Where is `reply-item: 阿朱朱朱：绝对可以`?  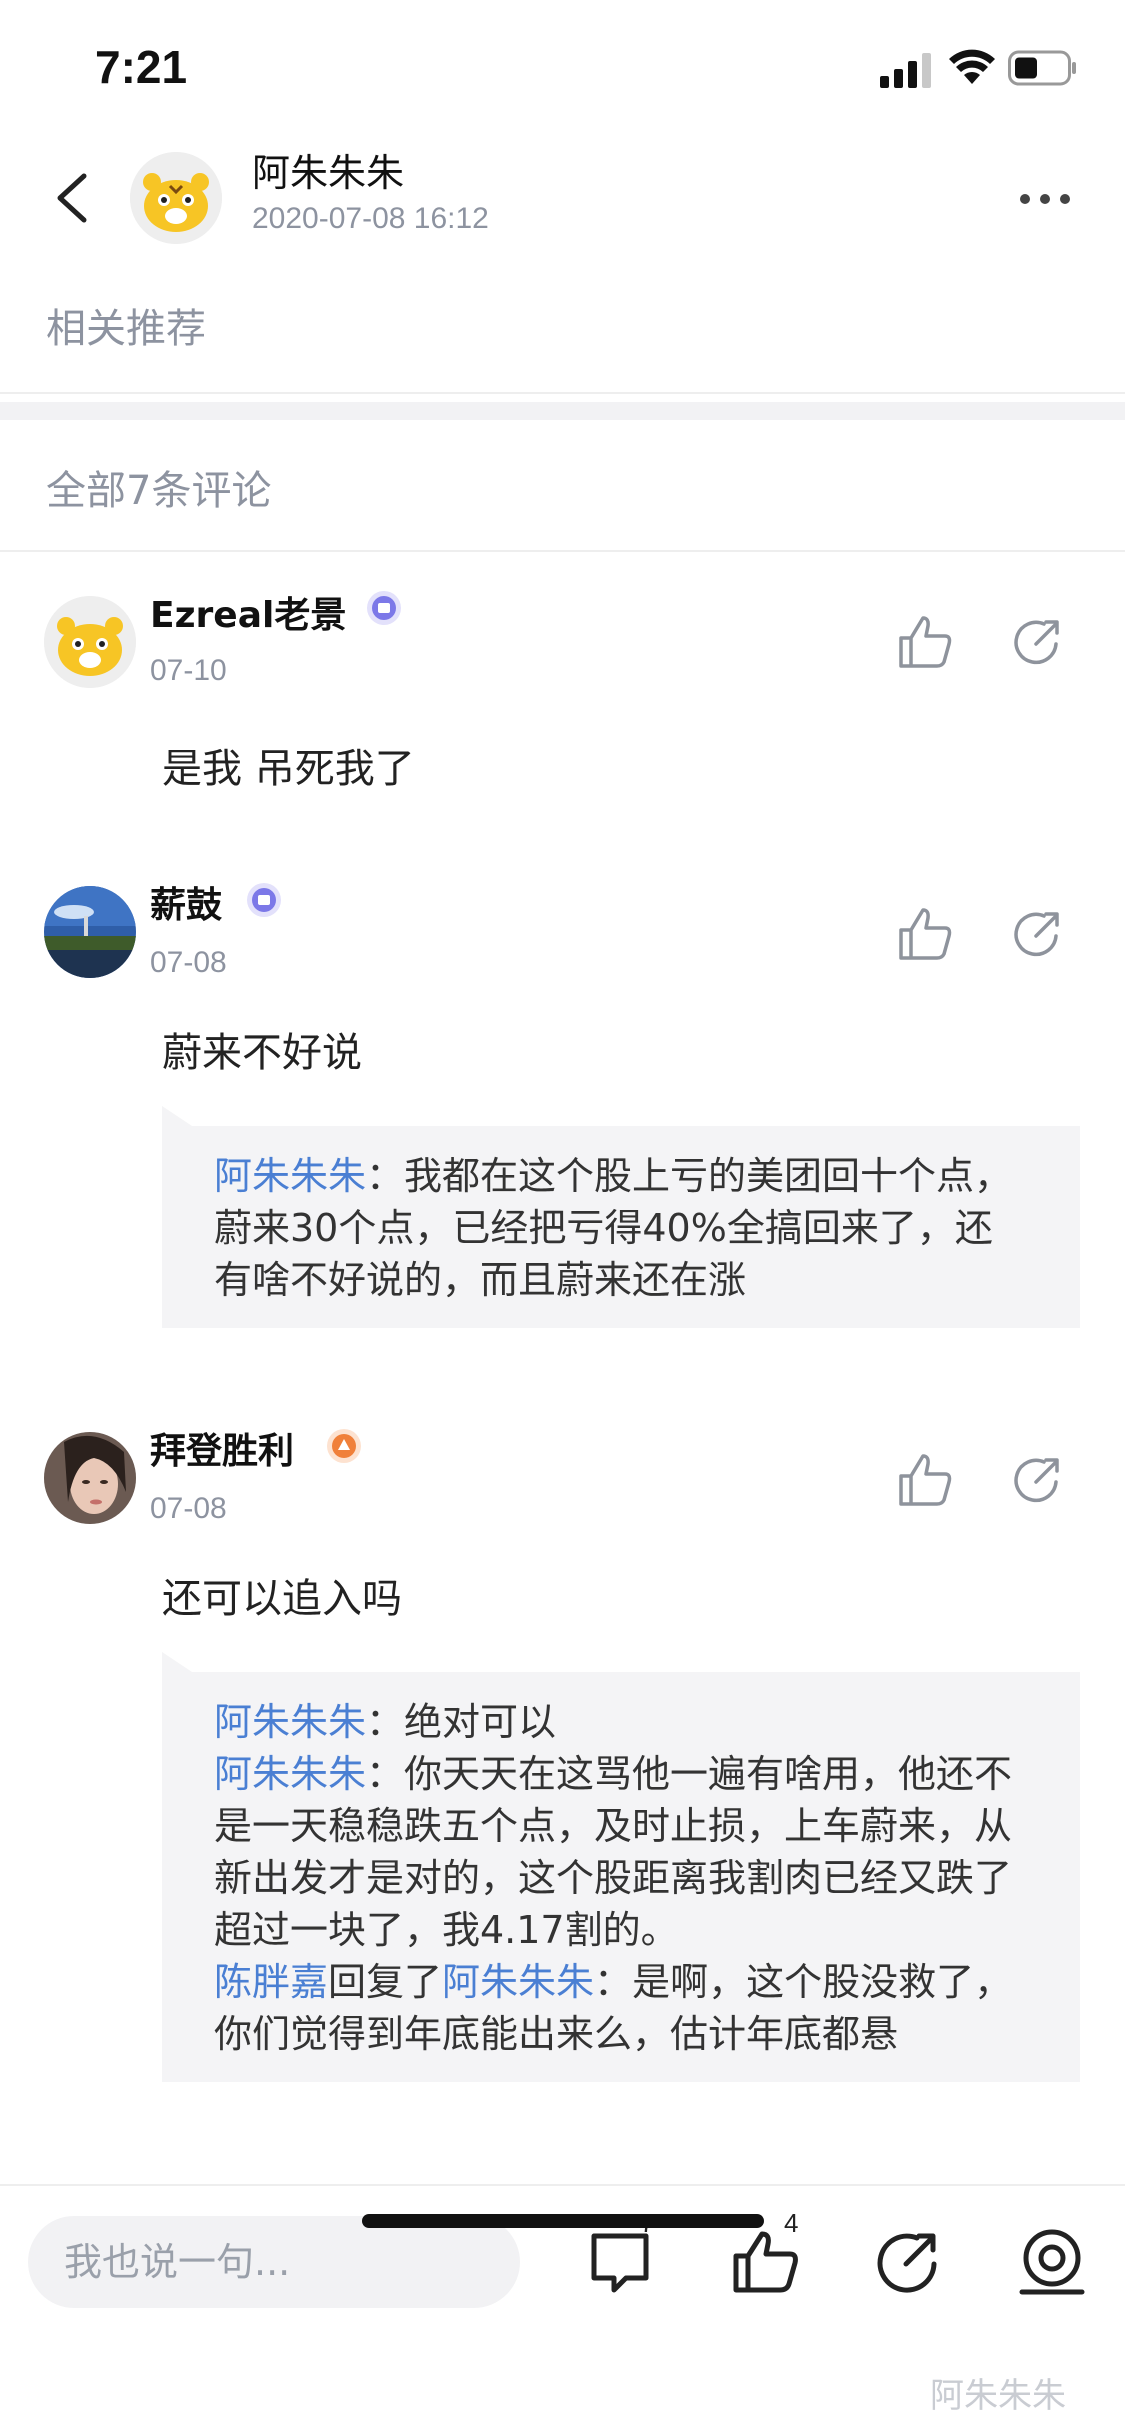 reply-item: 阿朱朱朱：绝对可以 is located at coordinates (621, 1722).